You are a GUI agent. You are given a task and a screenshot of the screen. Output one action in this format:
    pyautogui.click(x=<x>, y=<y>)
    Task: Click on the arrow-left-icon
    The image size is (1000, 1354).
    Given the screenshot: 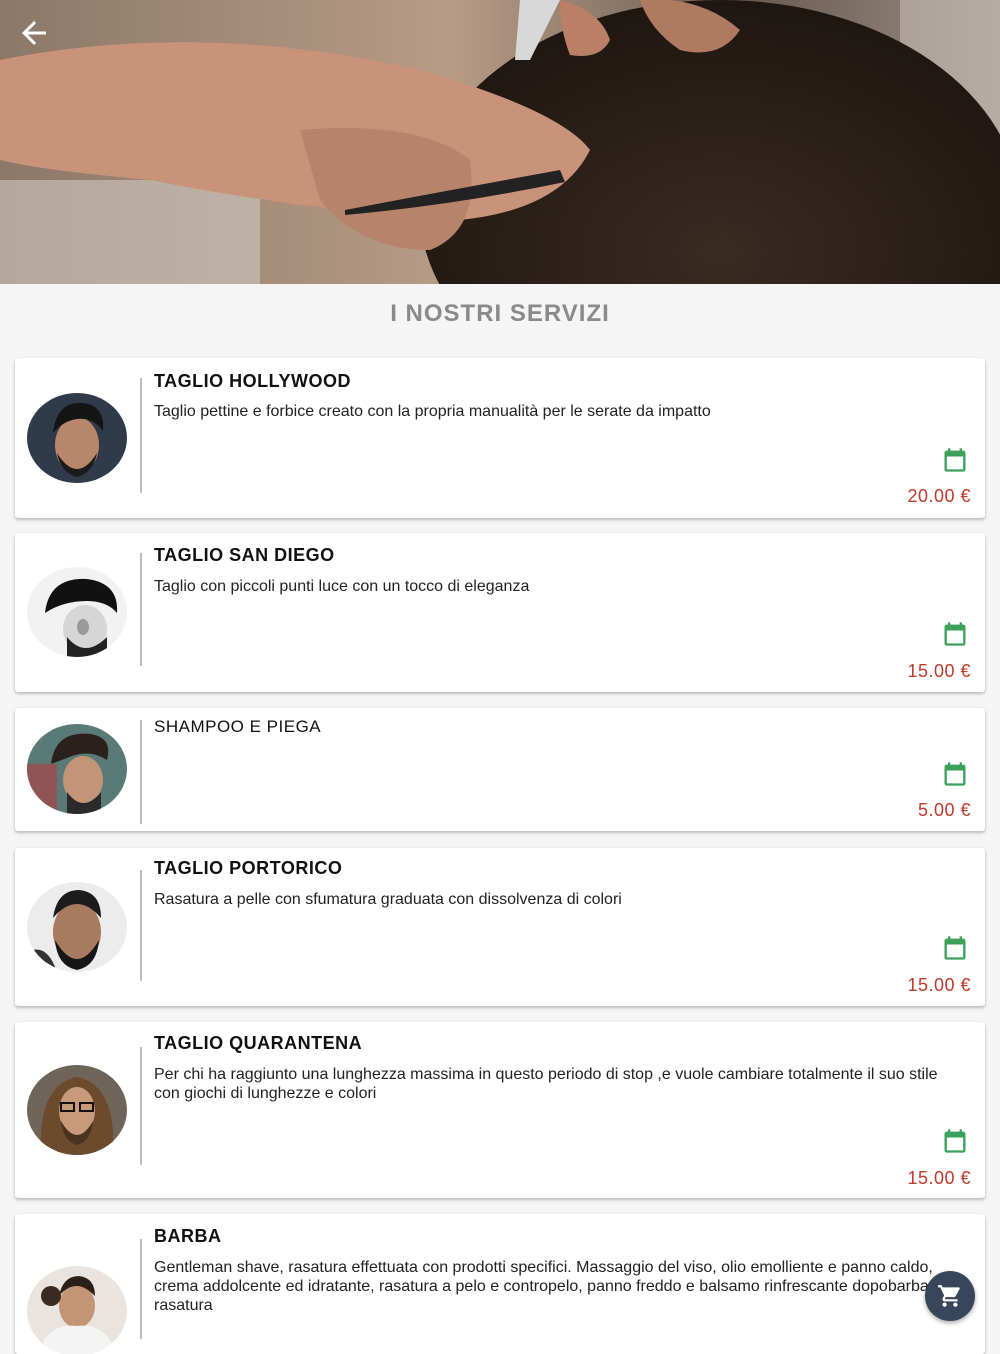 What is the action you would take?
    pyautogui.click(x=34, y=33)
    